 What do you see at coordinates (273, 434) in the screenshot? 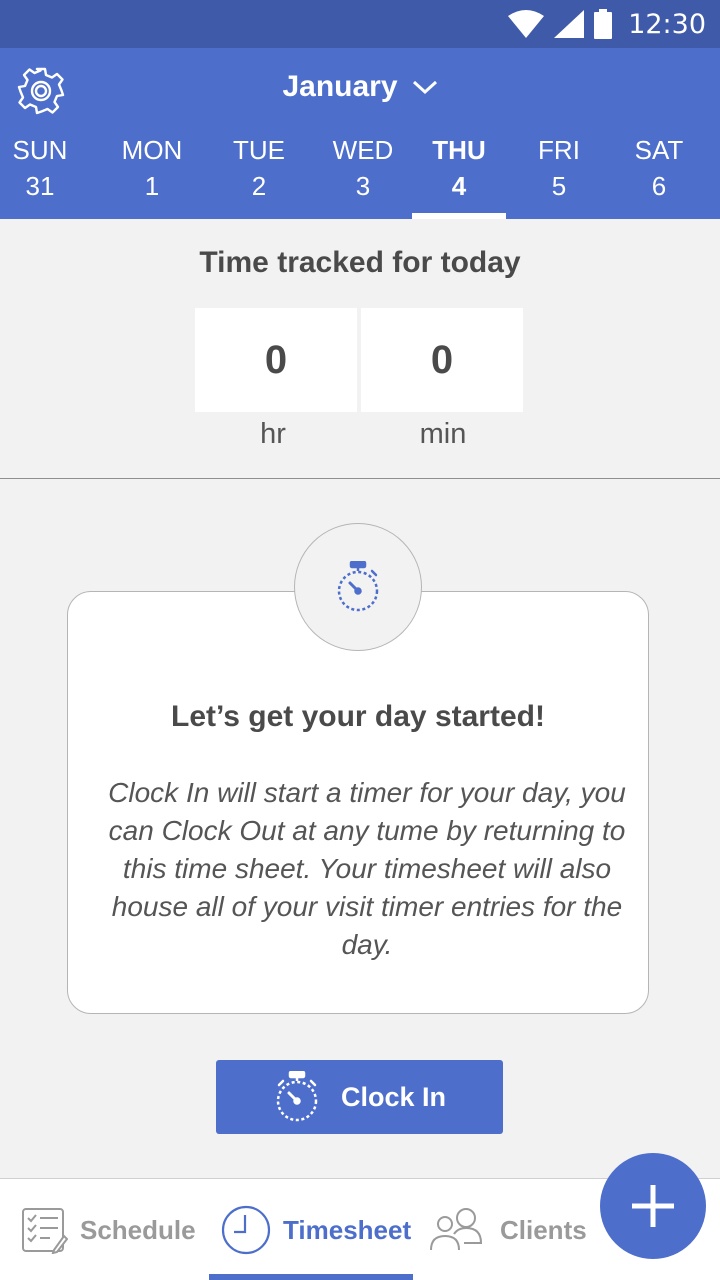
I see `hours-unit: hr` at bounding box center [273, 434].